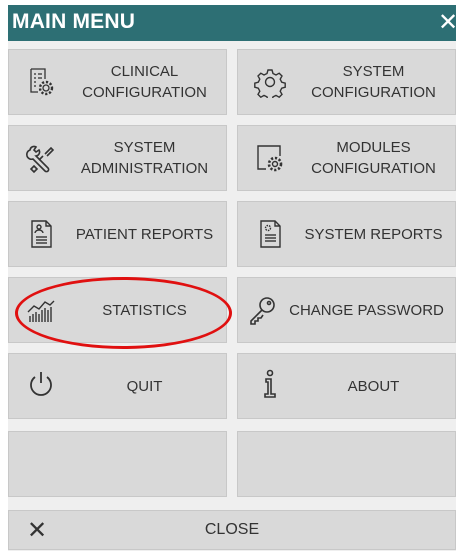  I want to click on patient-reports-button: PATIENT REPORTS, so click(117, 234).